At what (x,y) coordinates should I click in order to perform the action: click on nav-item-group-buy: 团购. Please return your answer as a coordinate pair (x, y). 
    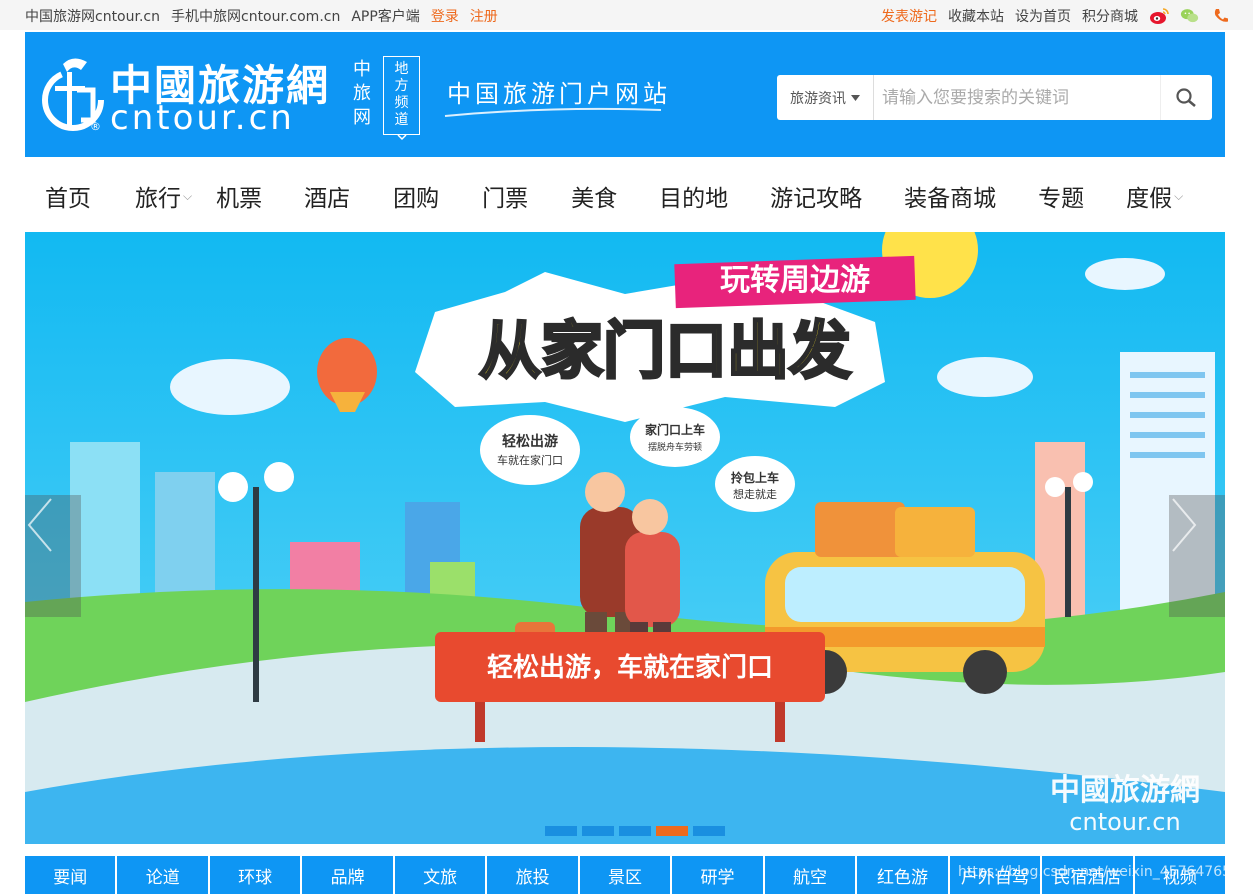
    Looking at the image, I should click on (416, 196).